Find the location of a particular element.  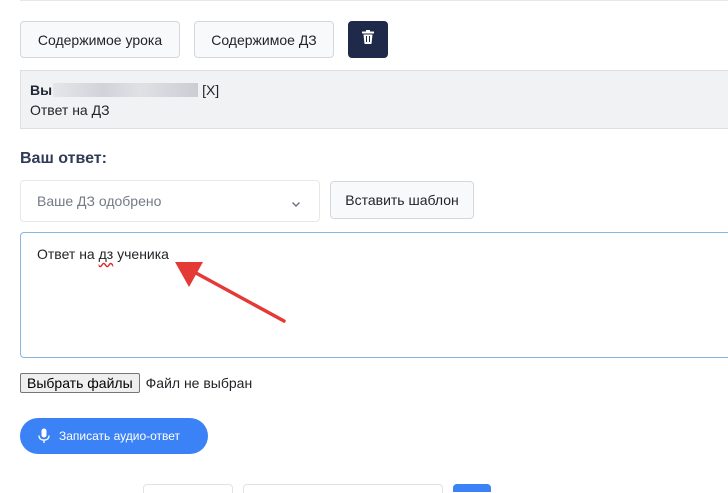

choose-files-button: Выбрать файлы is located at coordinates (80, 383).